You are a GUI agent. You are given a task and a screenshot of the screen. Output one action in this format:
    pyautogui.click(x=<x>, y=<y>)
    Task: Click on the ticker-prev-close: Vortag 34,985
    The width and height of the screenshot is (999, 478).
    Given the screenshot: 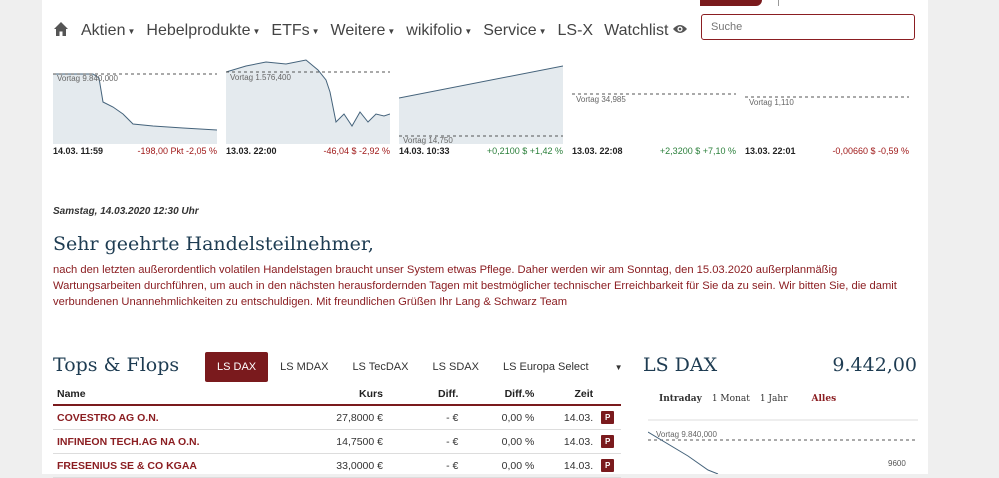 What is the action you would take?
    pyautogui.click(x=601, y=99)
    